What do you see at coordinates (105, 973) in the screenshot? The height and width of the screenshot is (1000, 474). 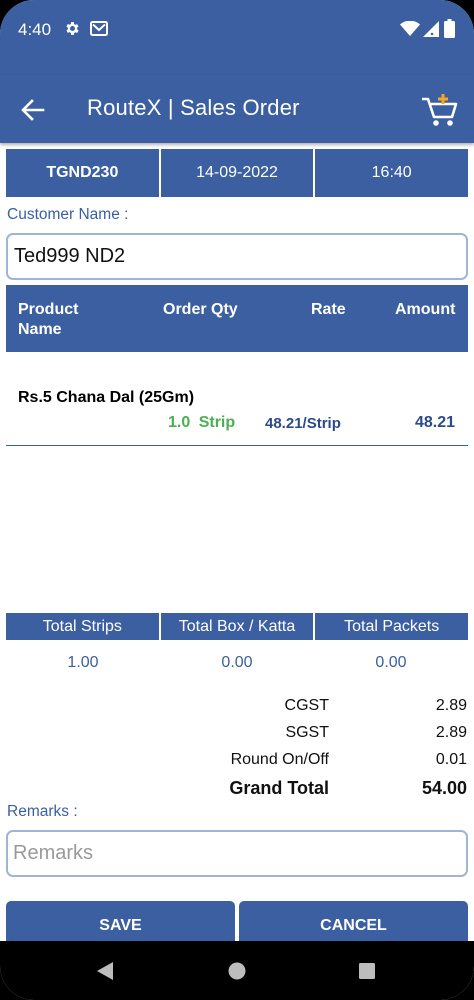 I see `nav-back-icon` at bounding box center [105, 973].